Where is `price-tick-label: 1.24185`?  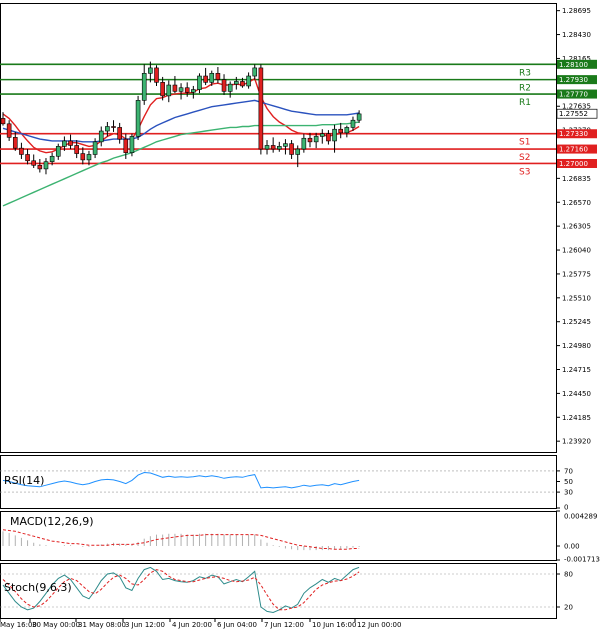 price-tick-label: 1.24185 is located at coordinates (576, 418).